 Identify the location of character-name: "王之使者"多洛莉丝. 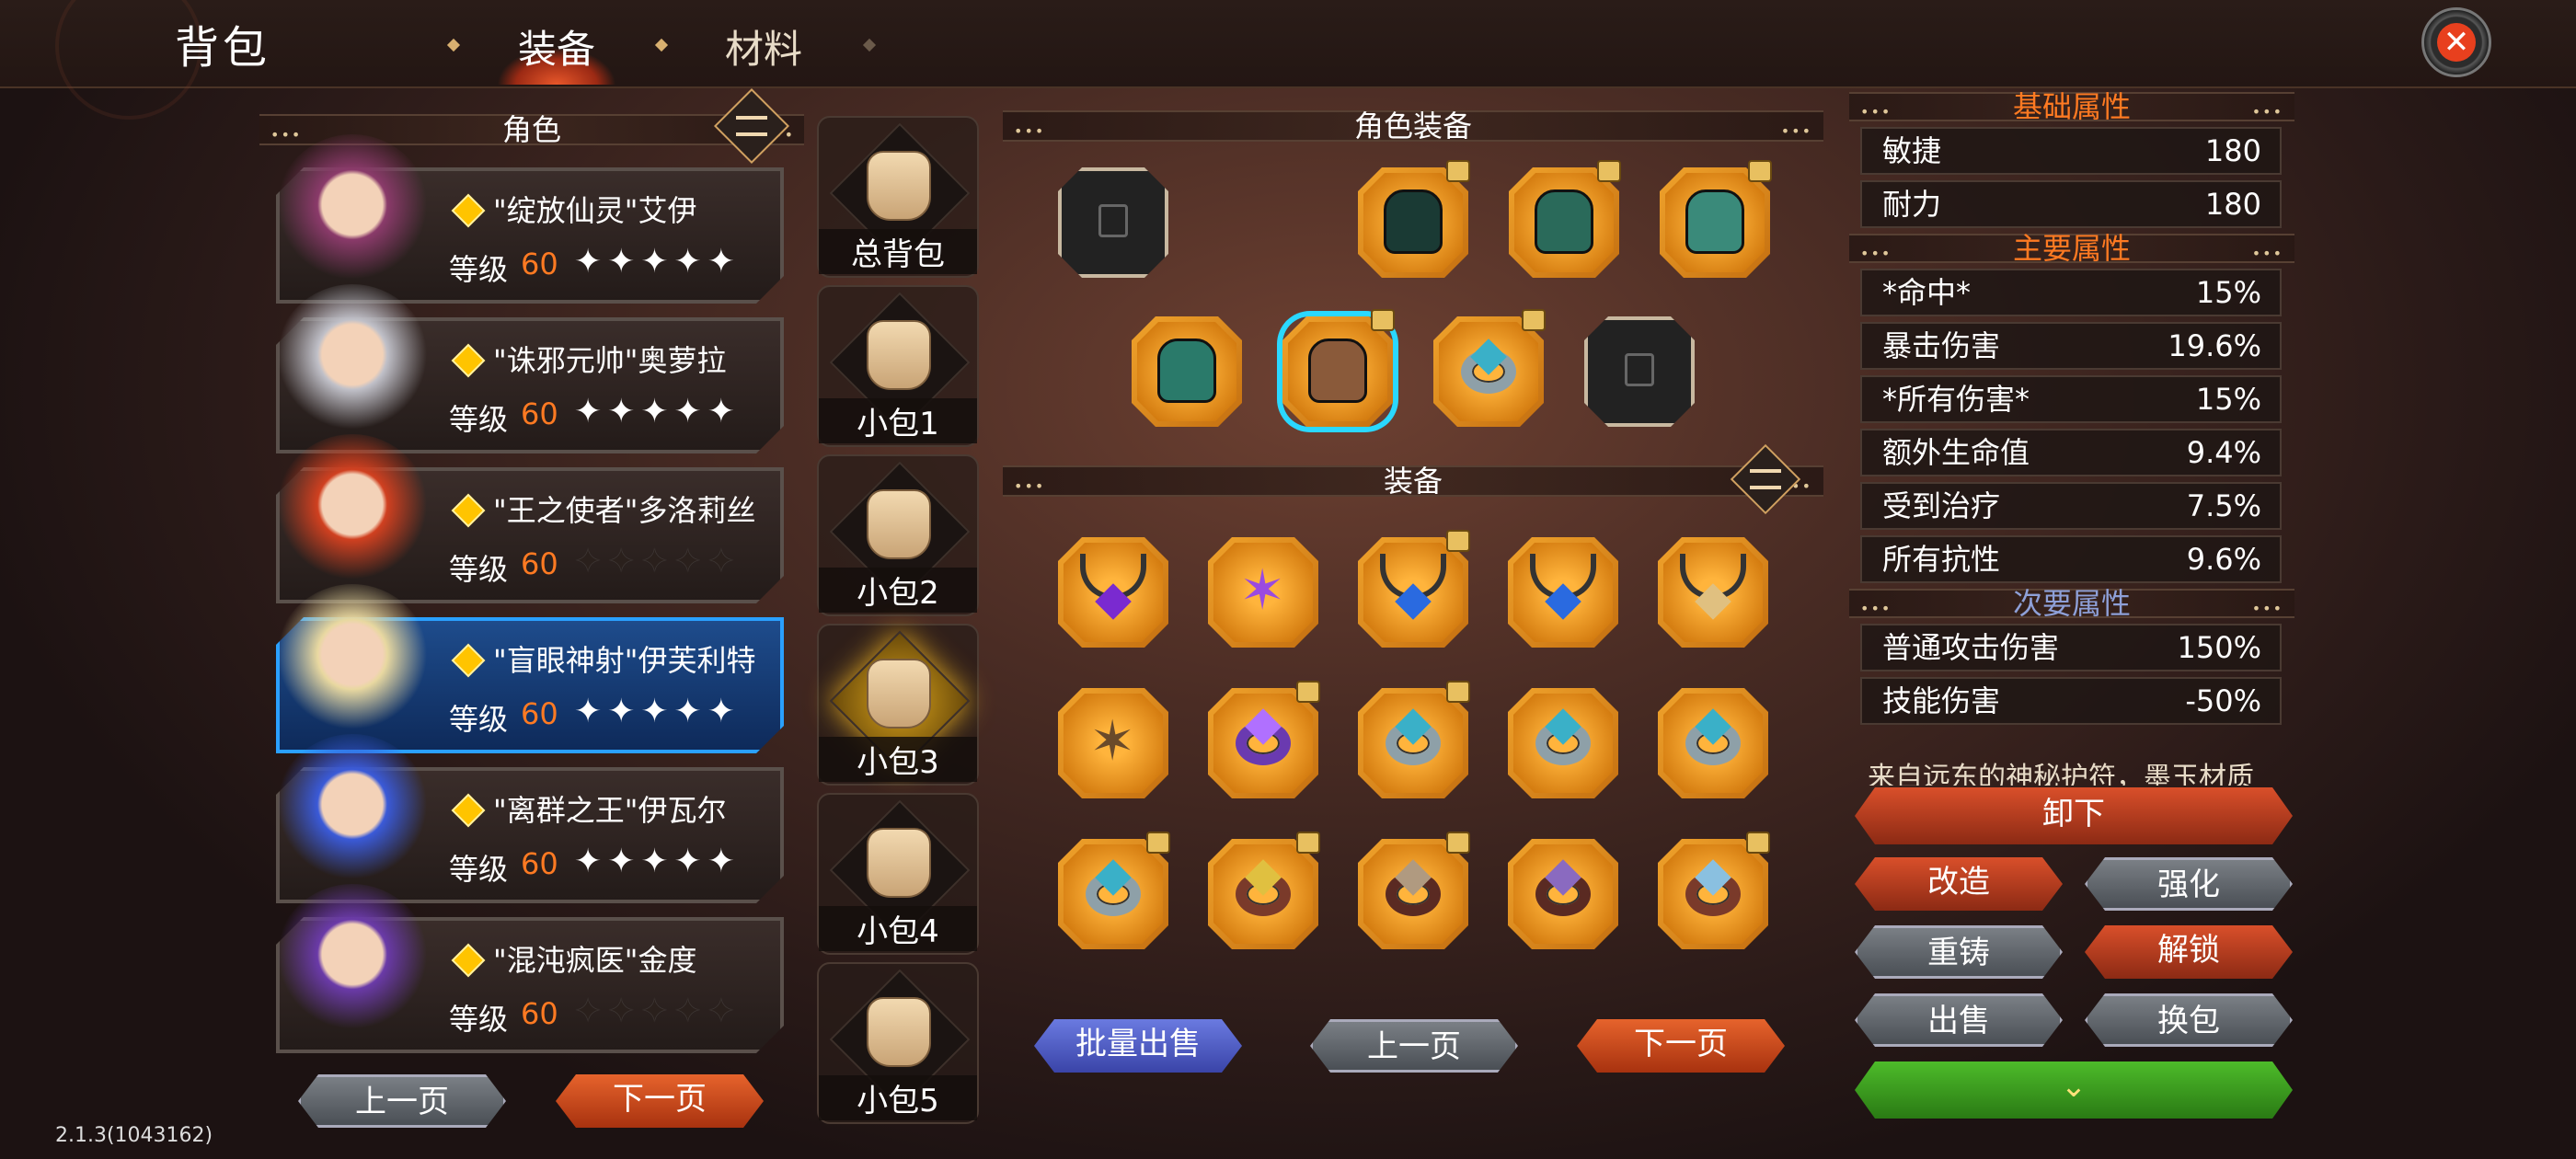
(624, 510).